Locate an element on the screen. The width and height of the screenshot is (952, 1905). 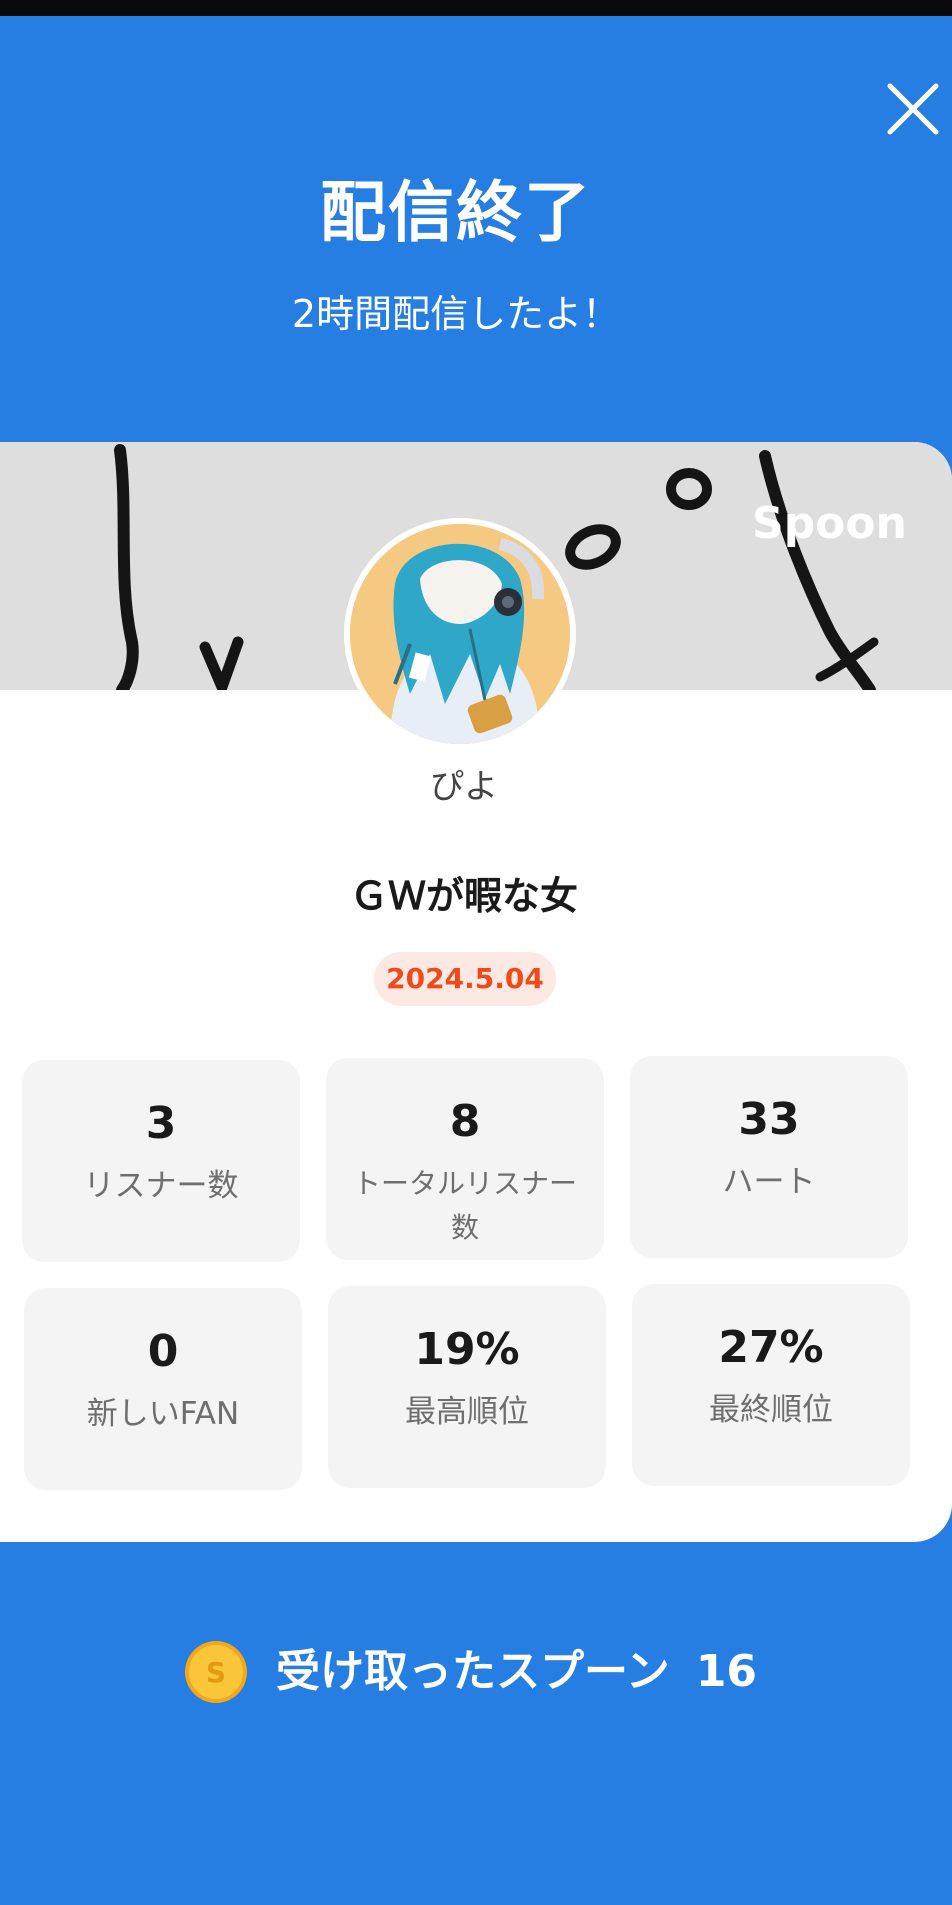
page-title: 配信終了 is located at coordinates (456, 212).